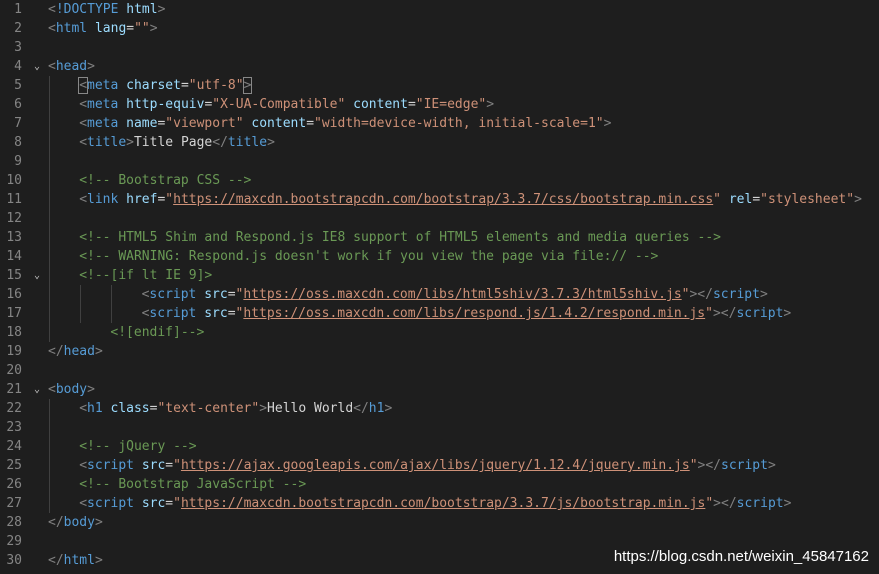 Image resolution: width=879 pixels, height=574 pixels. Describe the element at coordinates (439, 351) in the screenshot. I see `code-line: 19 </head>` at that location.